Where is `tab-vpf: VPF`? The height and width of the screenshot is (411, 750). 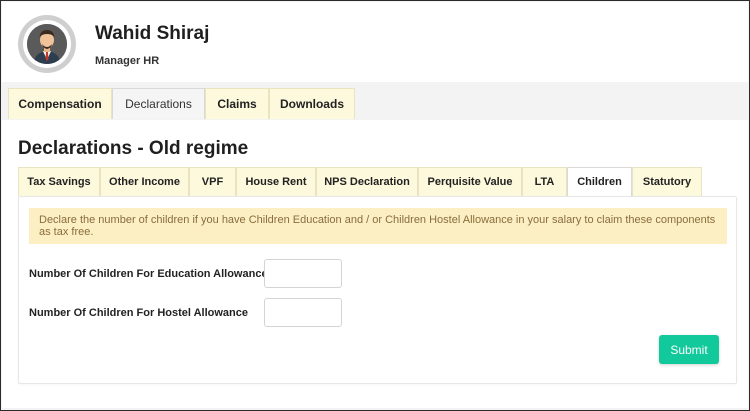
tab-vpf: VPF is located at coordinates (212, 181).